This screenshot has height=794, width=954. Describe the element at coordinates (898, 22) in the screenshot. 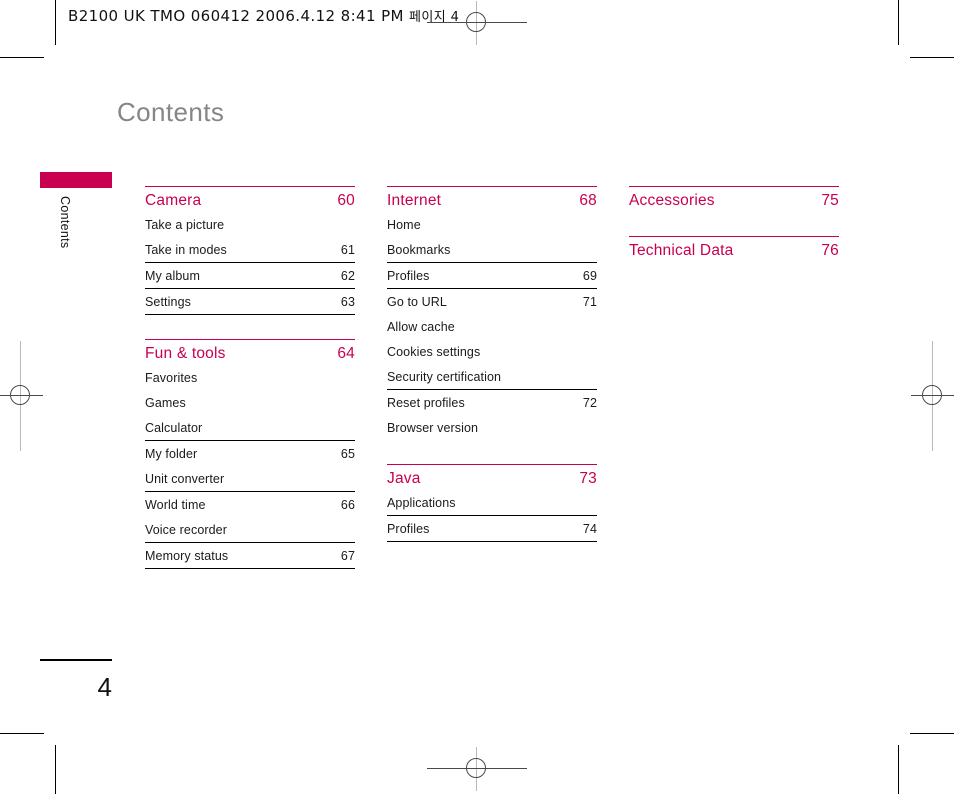

I see `crop-mark-top-right-vertical` at that location.